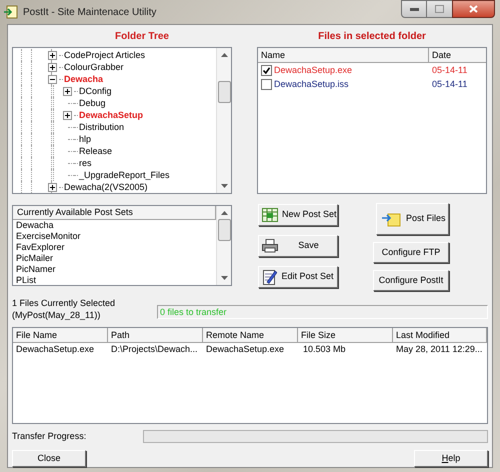 This screenshot has width=500, height=472. What do you see at coordinates (106, 187) in the screenshot?
I see `tree-item: Dewacha(2(VS2005)` at bounding box center [106, 187].